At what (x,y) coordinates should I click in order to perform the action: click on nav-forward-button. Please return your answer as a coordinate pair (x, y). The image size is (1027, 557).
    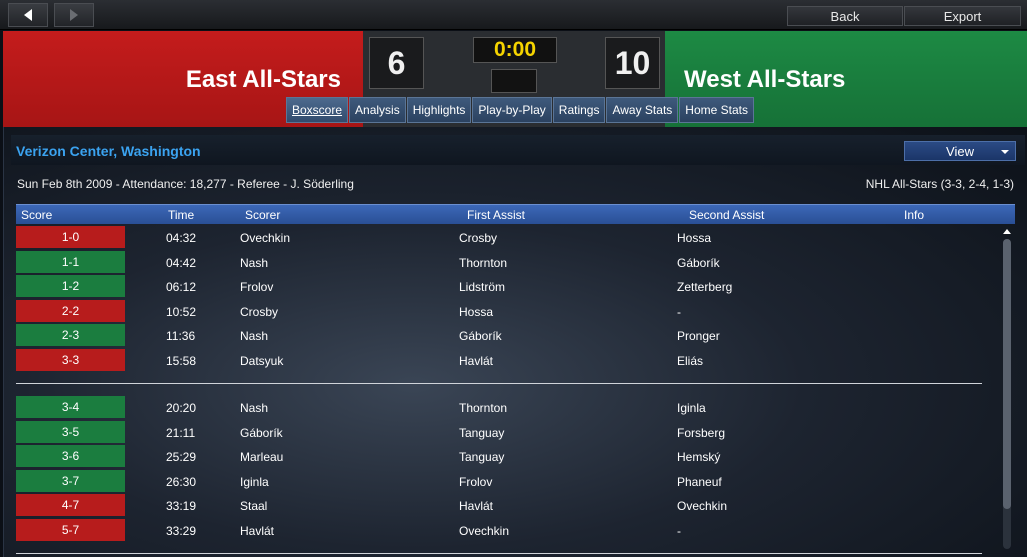
    Looking at the image, I should click on (74, 15).